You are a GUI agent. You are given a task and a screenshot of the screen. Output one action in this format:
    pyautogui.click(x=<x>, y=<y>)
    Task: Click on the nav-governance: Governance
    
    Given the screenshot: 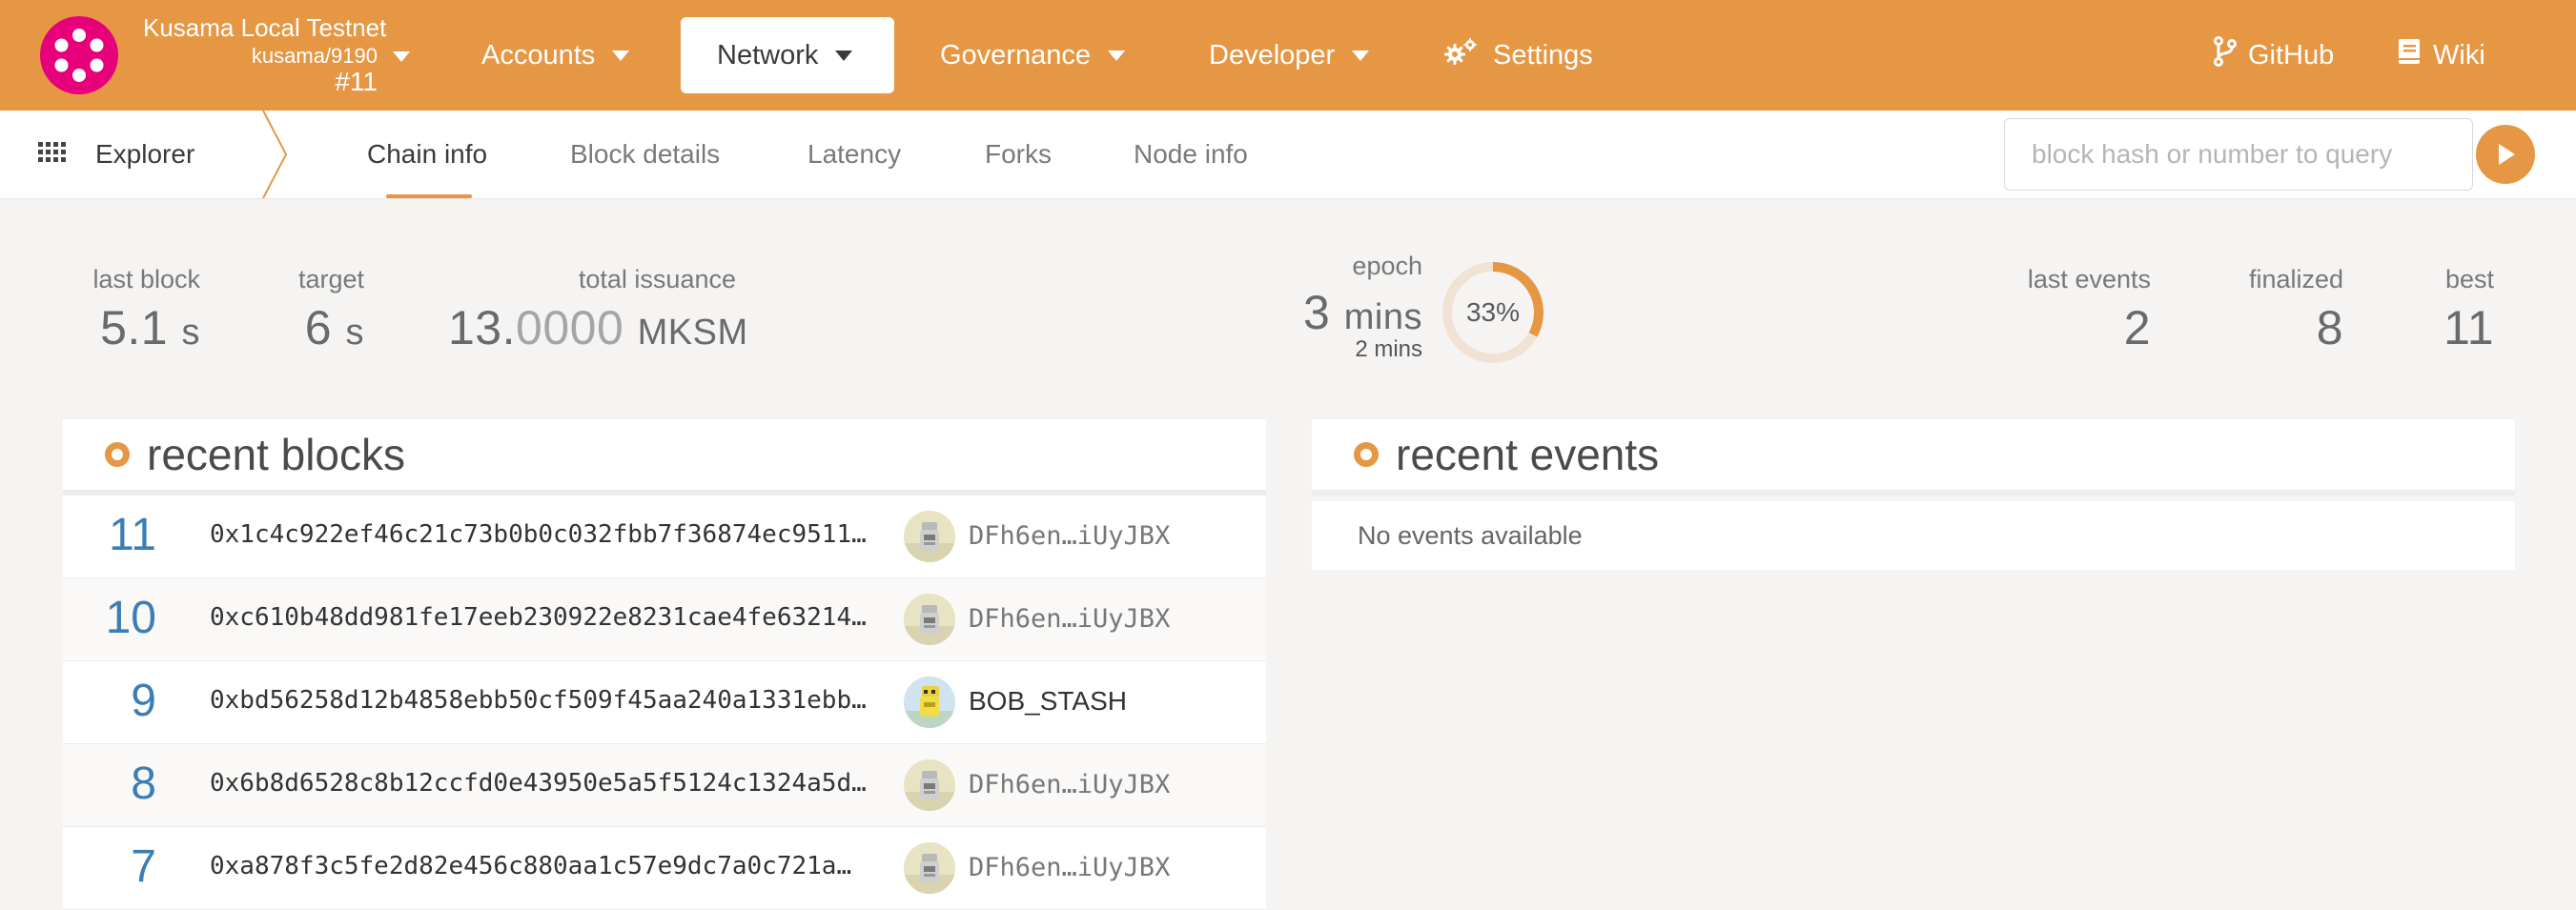 What is the action you would take?
    pyautogui.click(x=1032, y=55)
    